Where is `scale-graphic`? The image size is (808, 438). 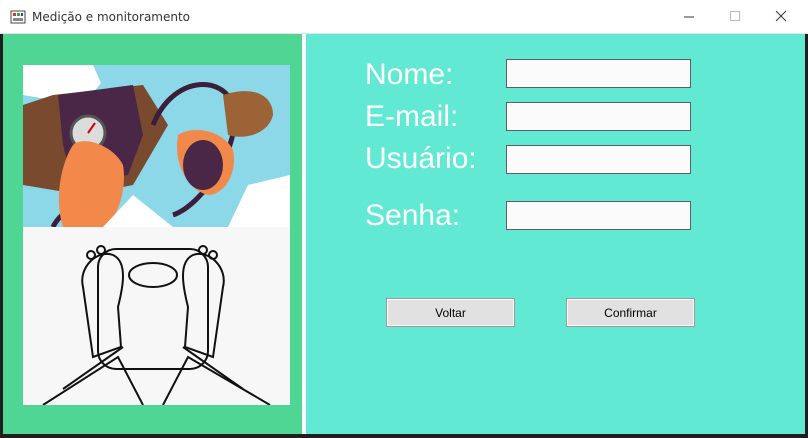
scale-graphic is located at coordinates (156, 316).